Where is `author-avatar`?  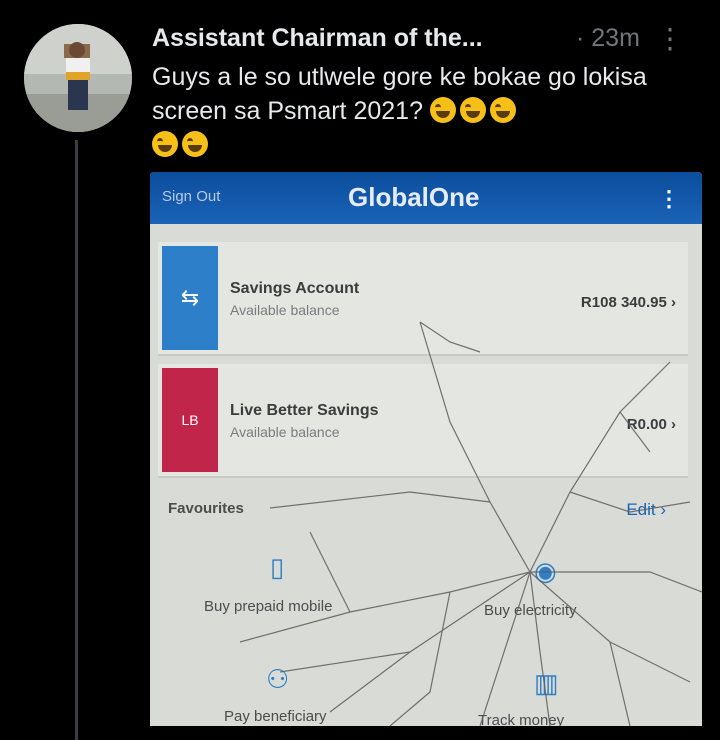
author-avatar is located at coordinates (78, 78).